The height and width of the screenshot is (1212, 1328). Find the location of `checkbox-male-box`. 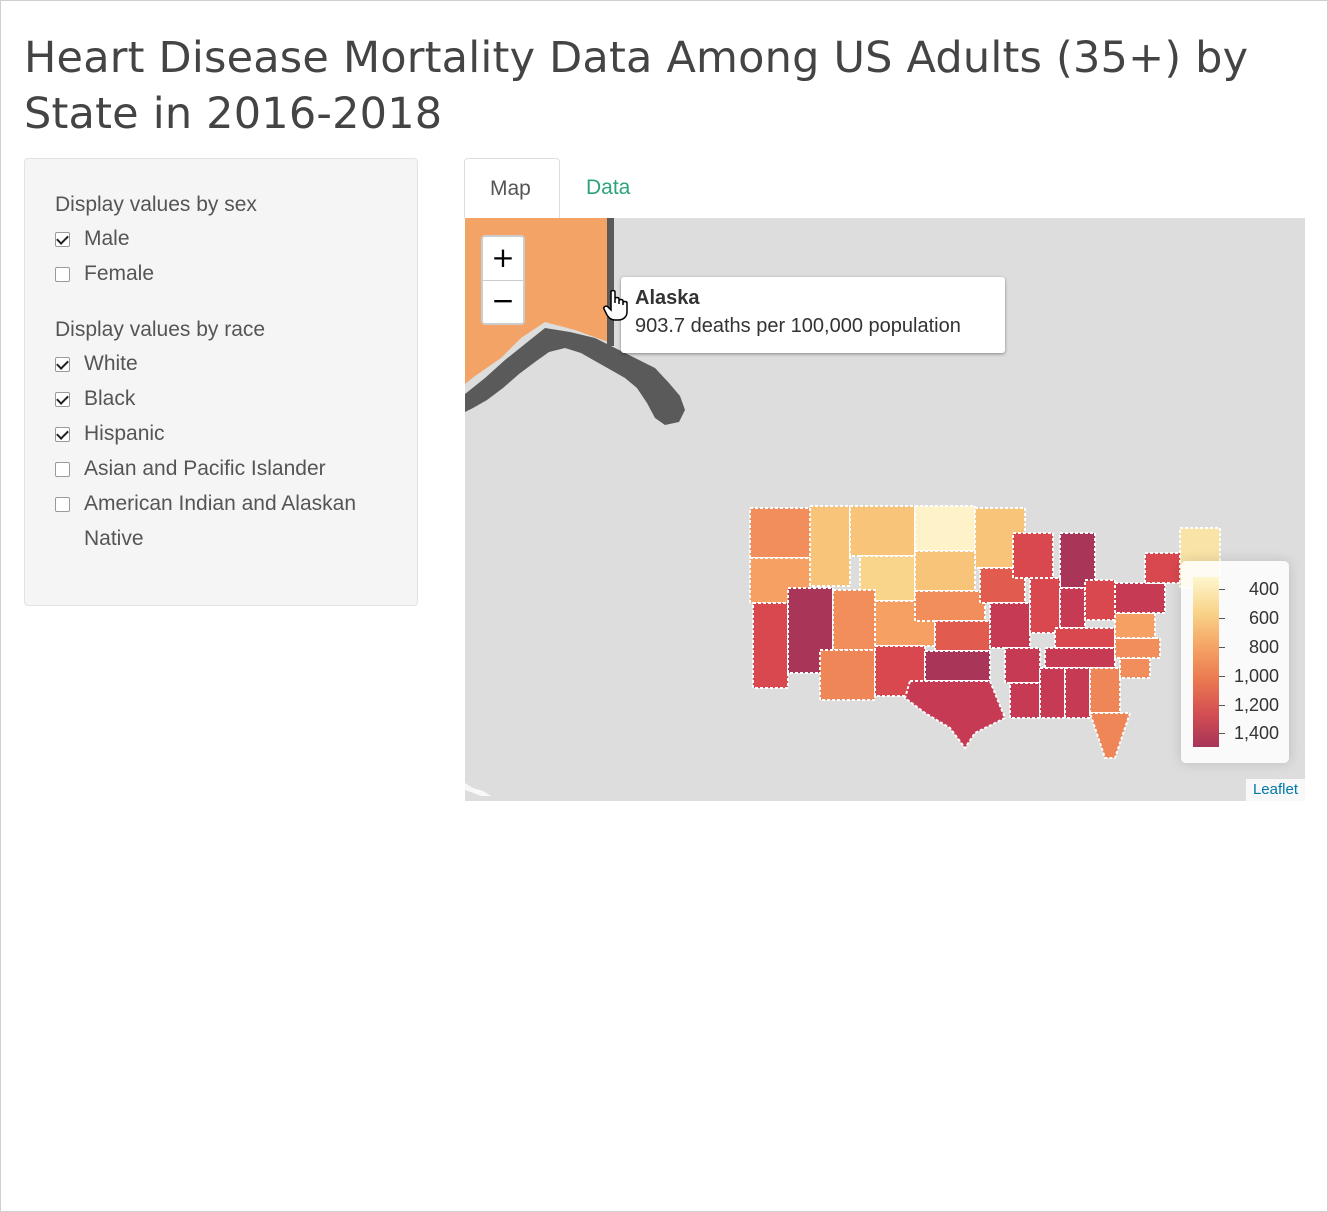

checkbox-male-box is located at coordinates (62, 239).